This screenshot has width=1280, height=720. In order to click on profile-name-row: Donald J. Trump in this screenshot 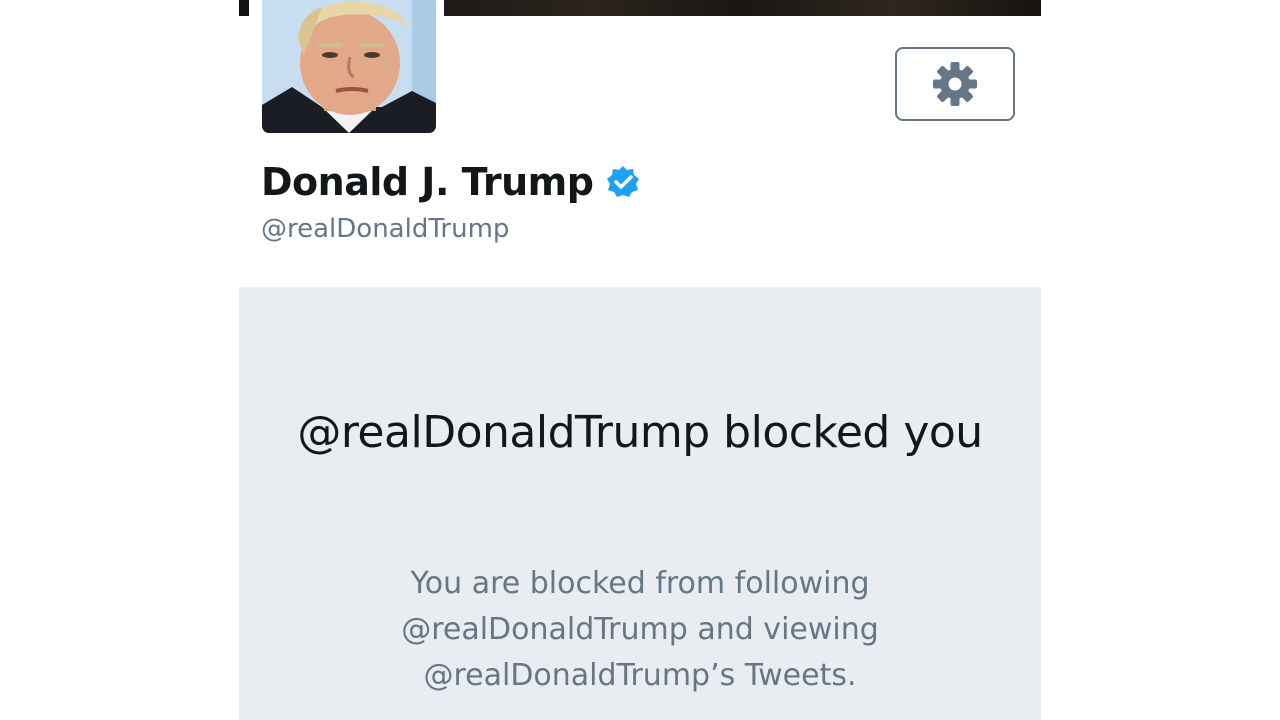, I will do `click(451, 182)`.